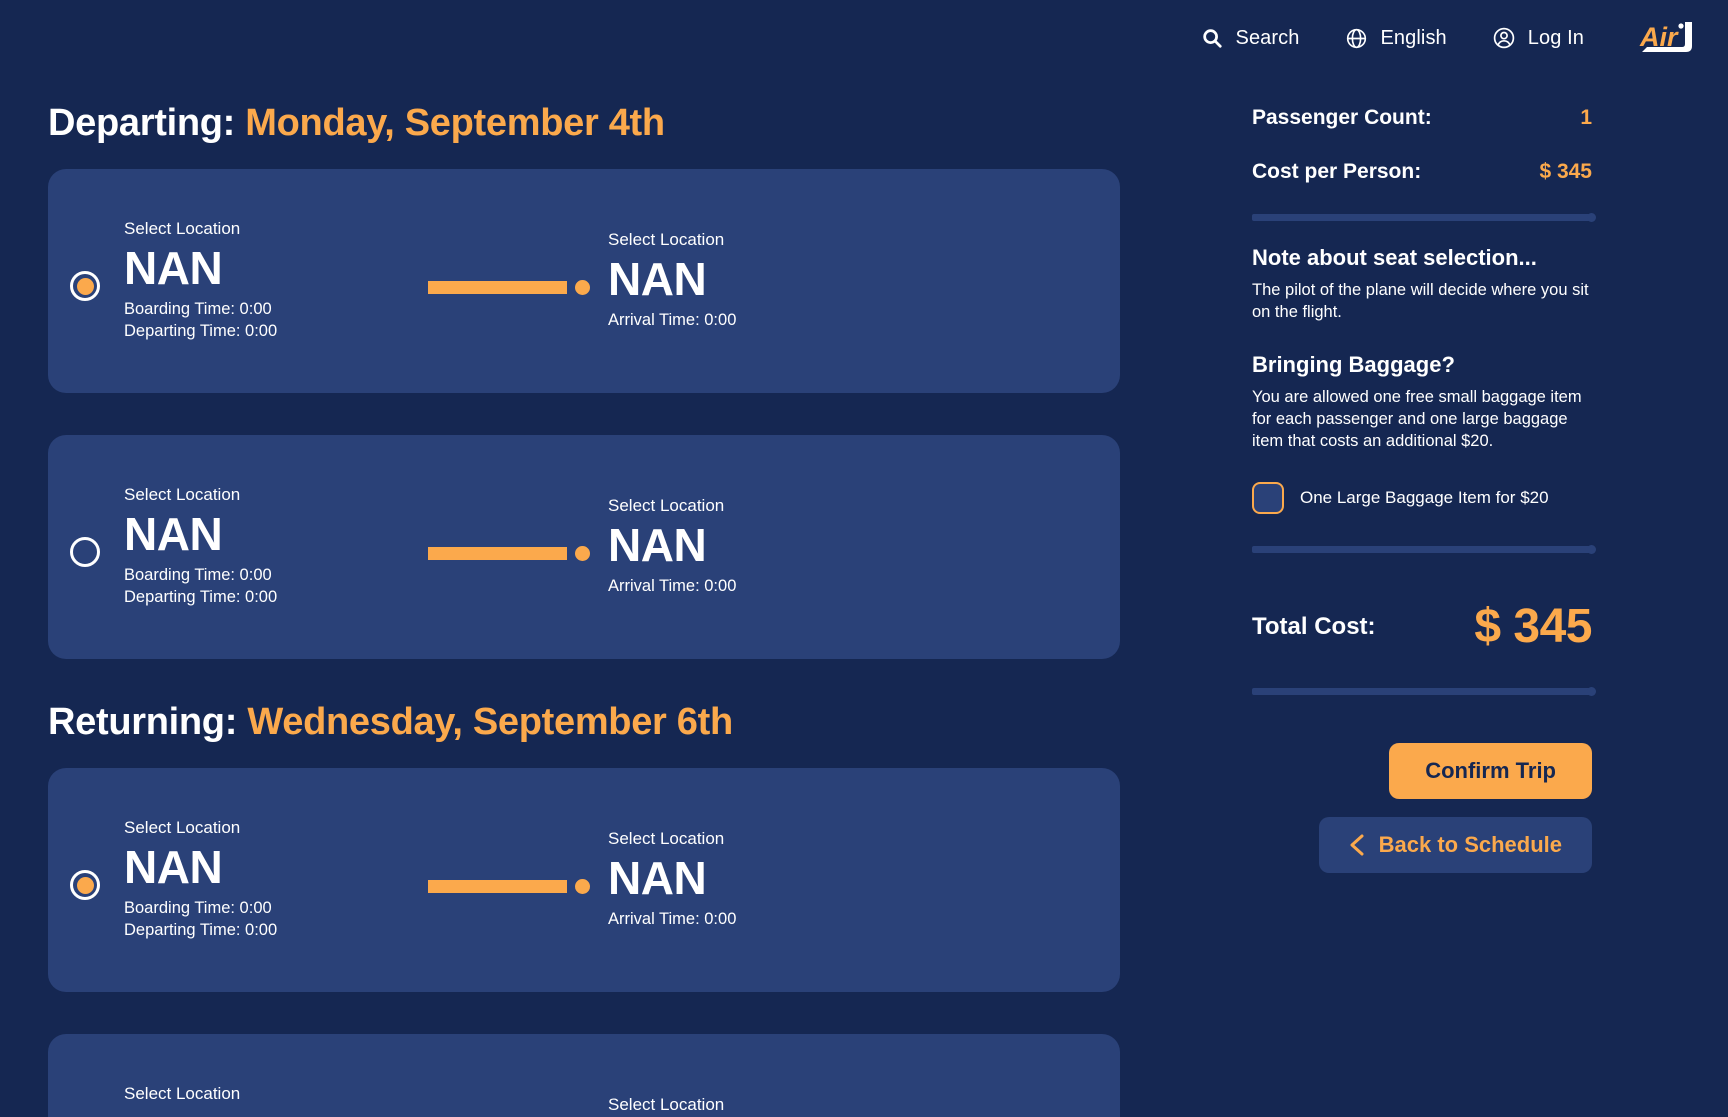 Image resolution: width=1728 pixels, height=1117 pixels. What do you see at coordinates (864, 38) in the screenshot?
I see `top-navigation-bar: Search English Log In Air` at bounding box center [864, 38].